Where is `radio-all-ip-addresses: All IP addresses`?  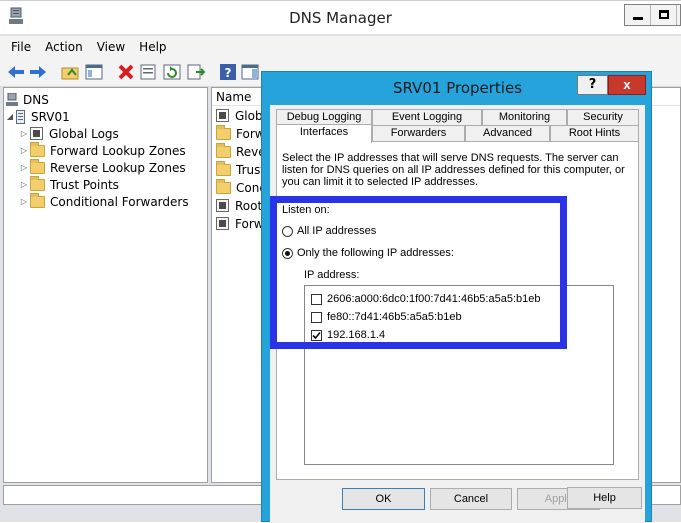
radio-all-ip-addresses: All IP addresses is located at coordinates (329, 231).